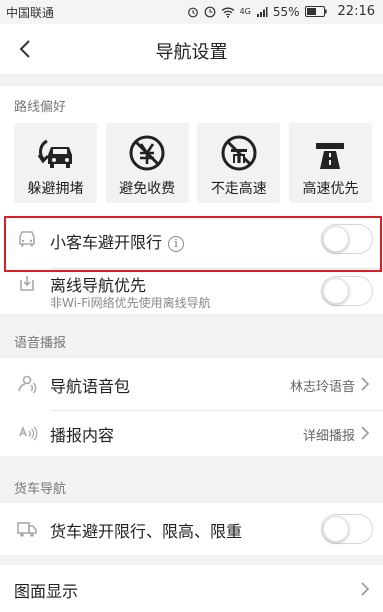  I want to click on section-label-route: 路线偏好, so click(40, 107).